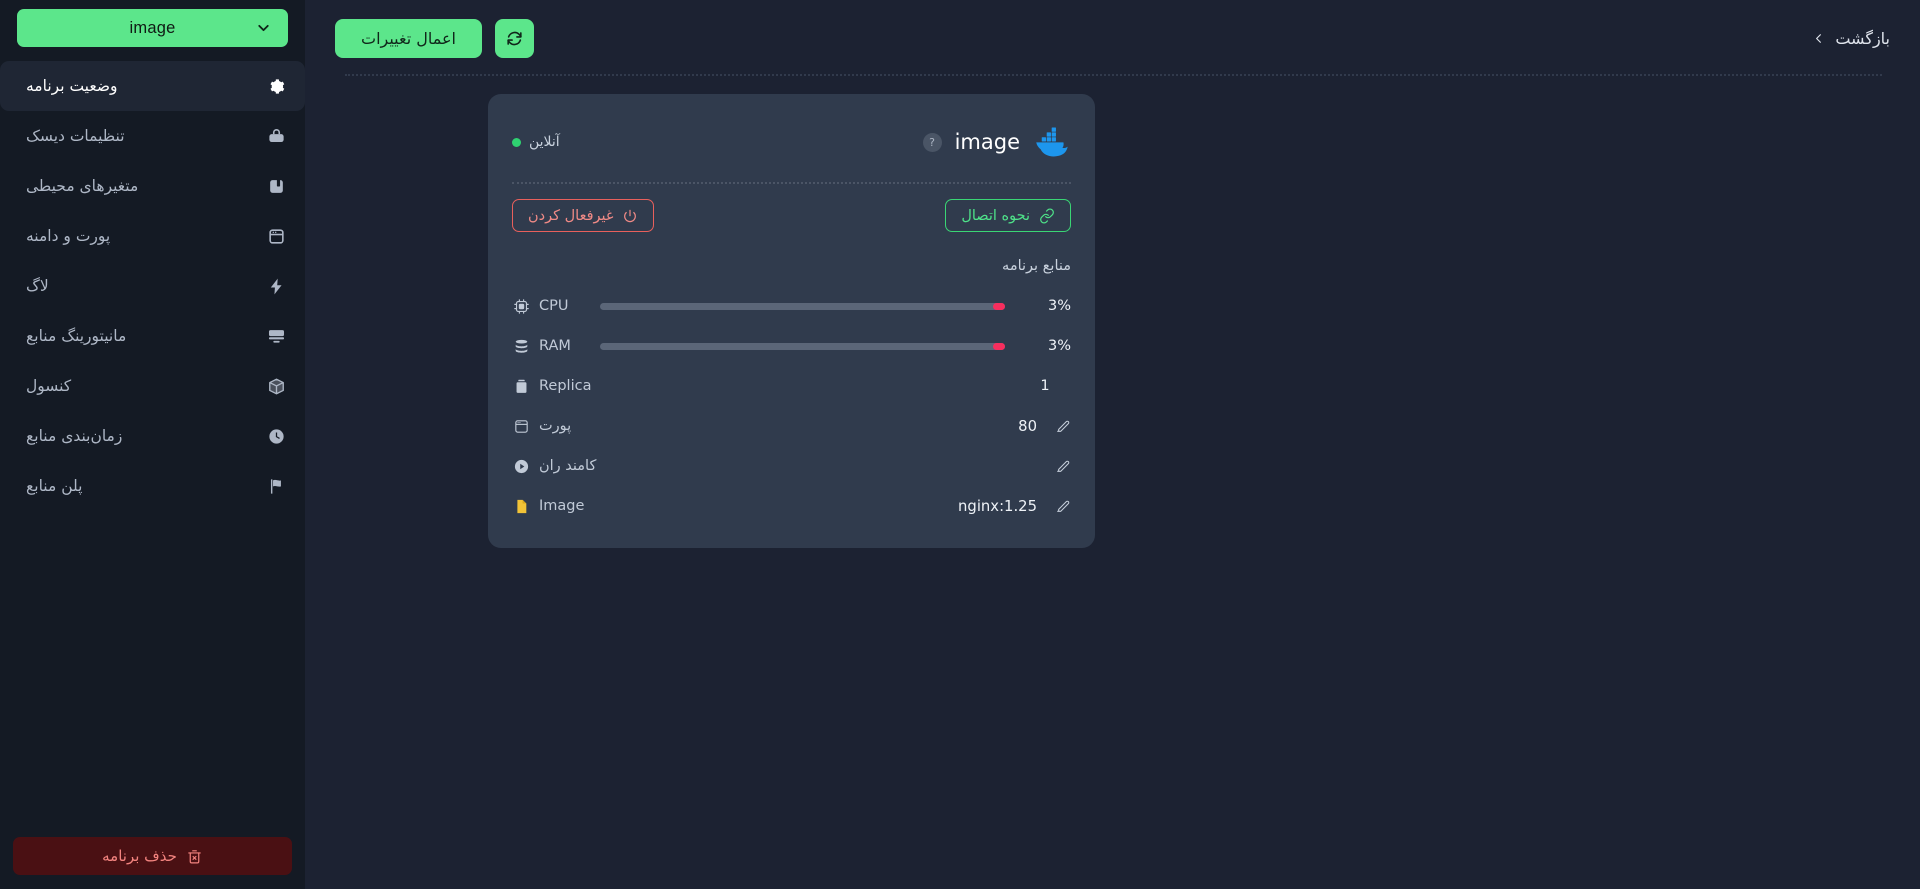 This screenshot has height=889, width=1920. I want to click on ram-value: 3%, so click(1059, 346).